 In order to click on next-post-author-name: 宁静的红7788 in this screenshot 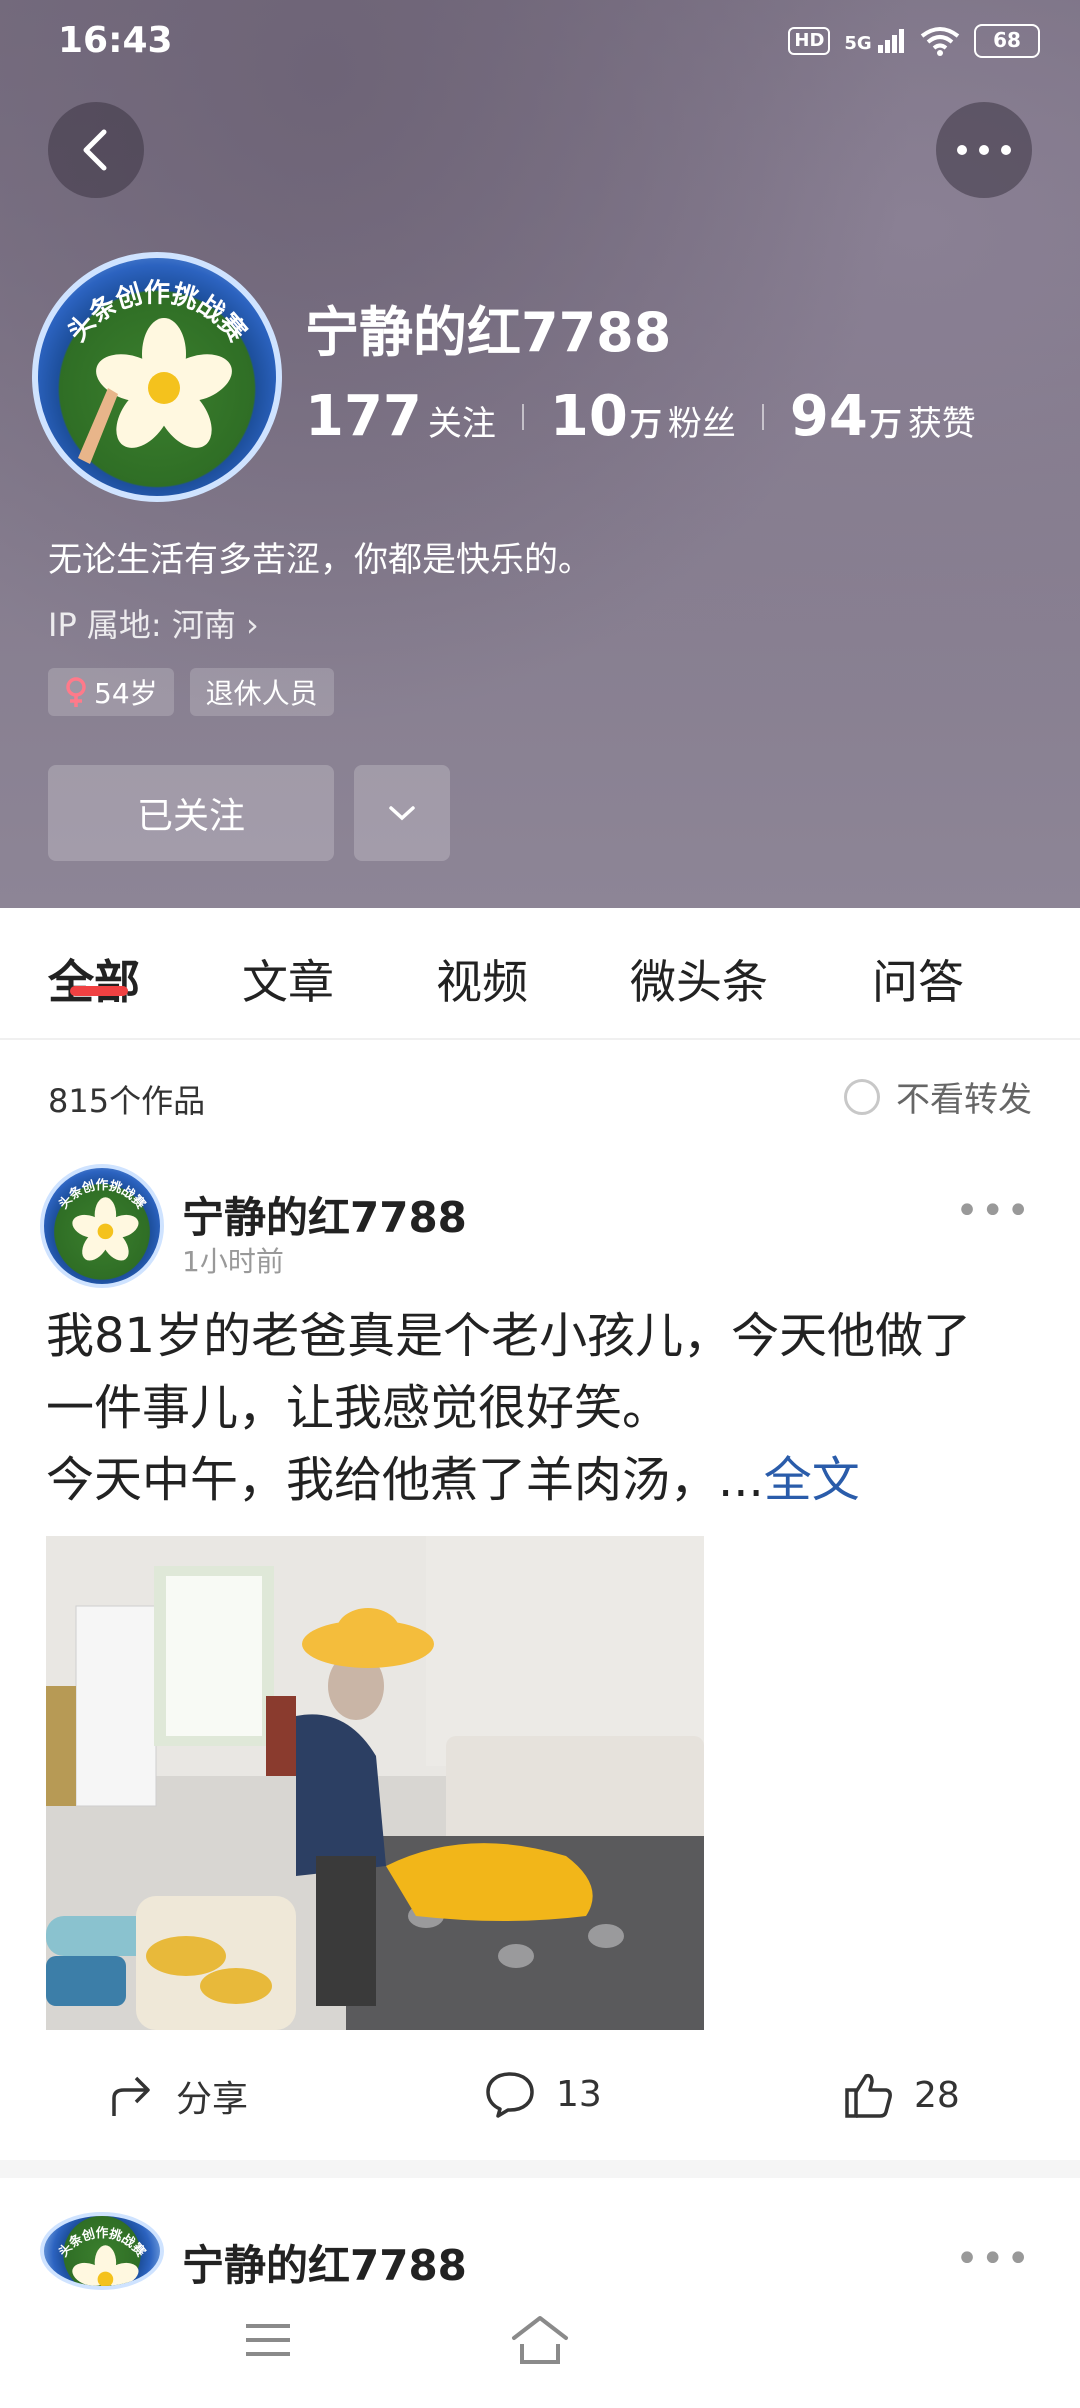, I will do `click(324, 2262)`.